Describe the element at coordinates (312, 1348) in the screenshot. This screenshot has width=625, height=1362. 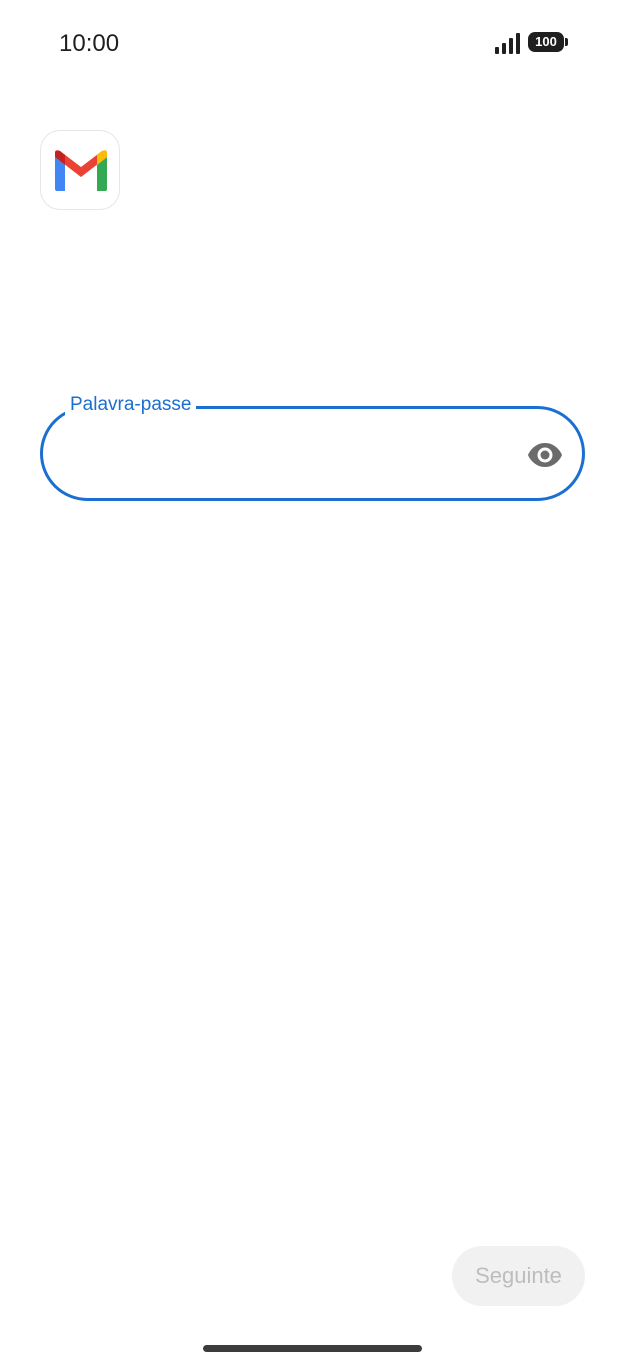
I see `home-indicator` at that location.